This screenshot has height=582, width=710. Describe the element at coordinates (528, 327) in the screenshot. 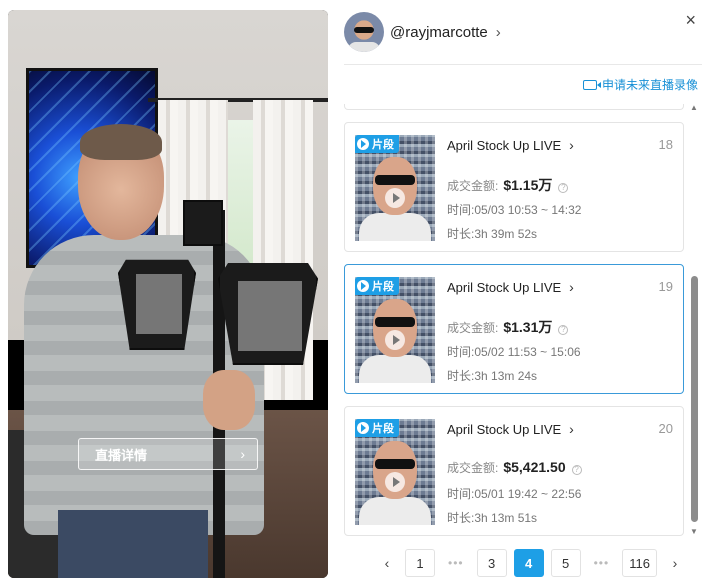

I see `gmv-value: $1.31万` at that location.